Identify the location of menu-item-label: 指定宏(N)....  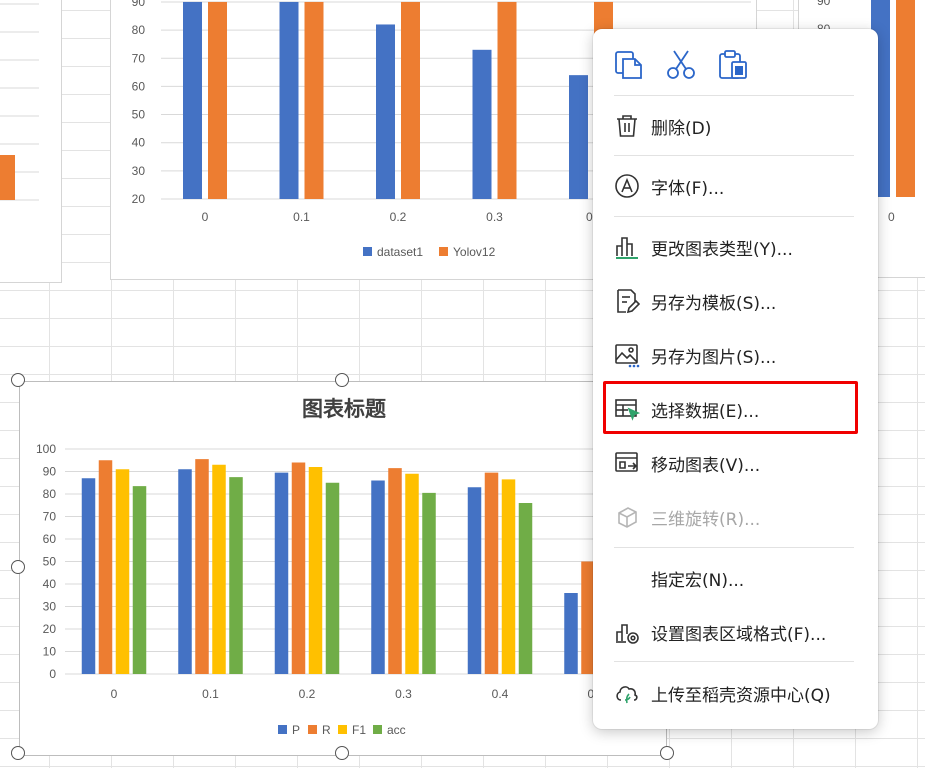
(698, 580).